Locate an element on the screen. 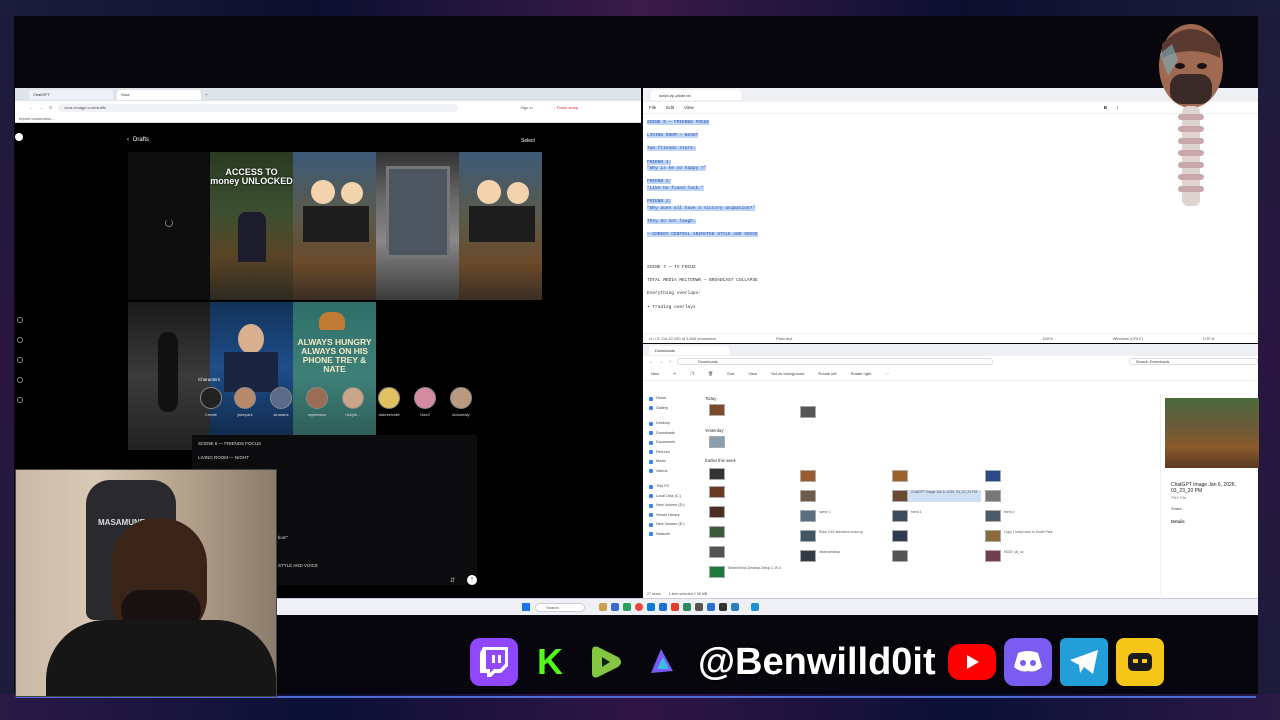 Image resolution: width=1280 pixels, height=720 pixels. sora-logo-icon is located at coordinates (19, 137).